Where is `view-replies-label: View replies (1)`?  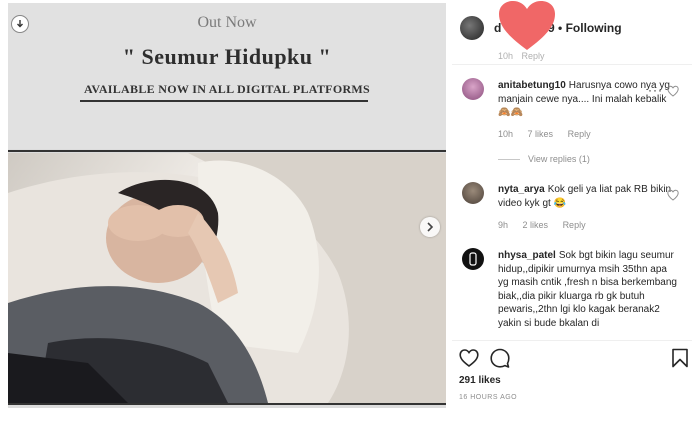
view-replies-label: View replies (1) is located at coordinates (559, 159).